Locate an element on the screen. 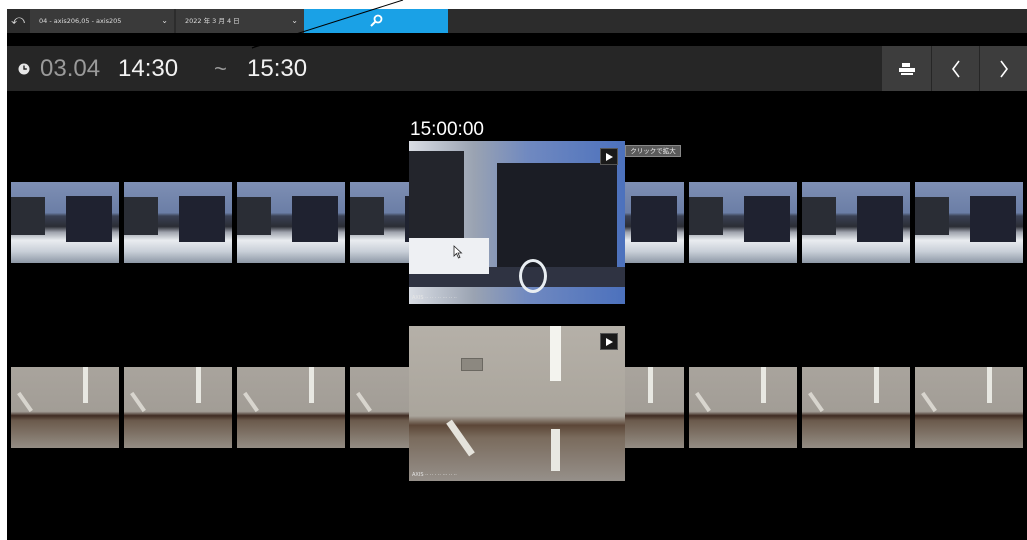 The image size is (1027, 540). date-select-label: 2022 年 3 月 4 日 is located at coordinates (212, 21).